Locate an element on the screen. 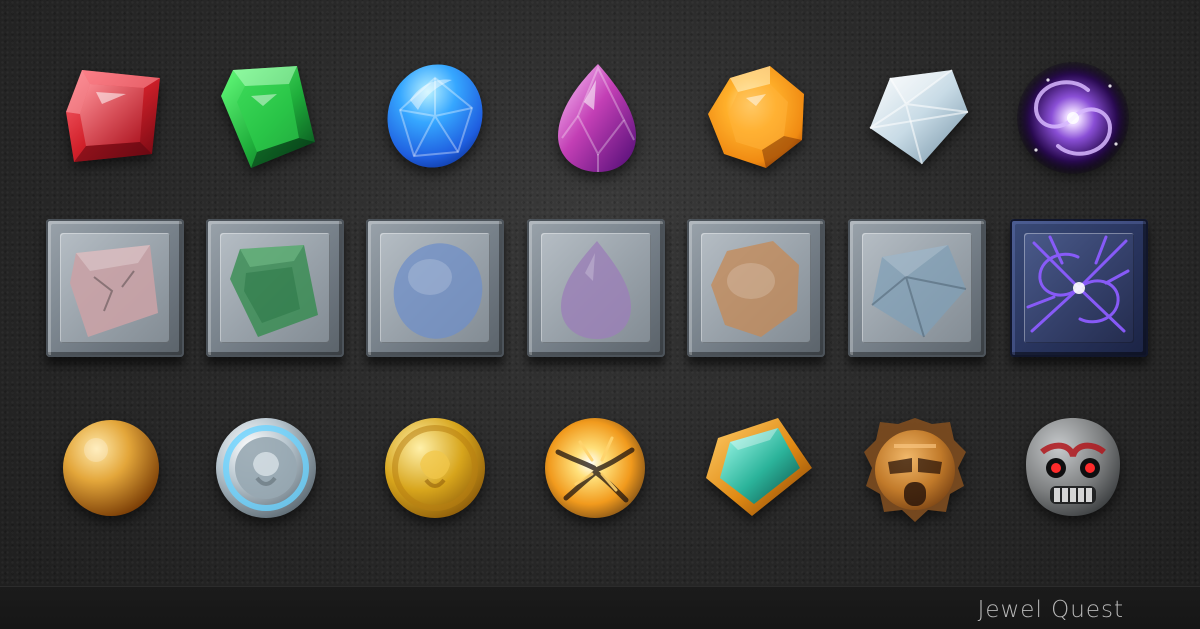  stone-tile-amethyst-slot is located at coordinates (596, 288).